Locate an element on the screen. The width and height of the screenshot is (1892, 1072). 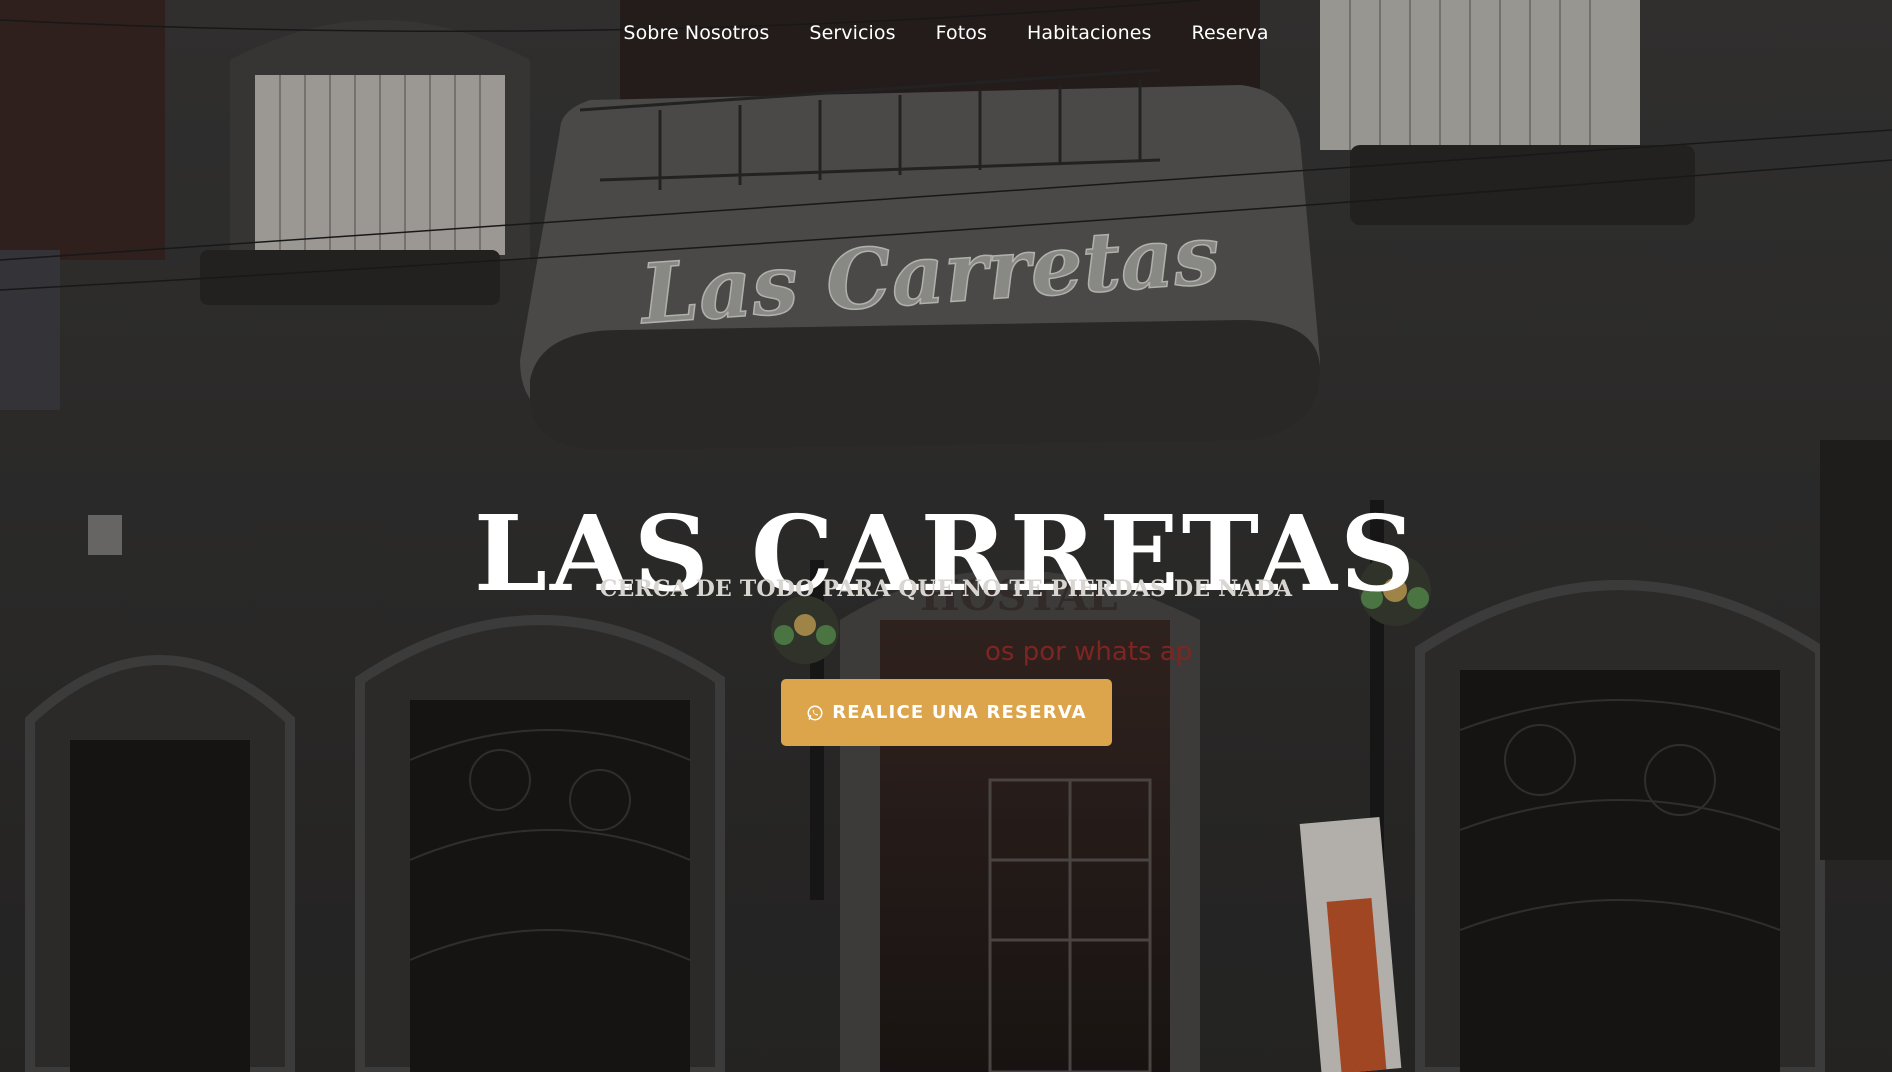
reserve-button-label: REALICE UNA RESERVA is located at coordinates (959, 712).